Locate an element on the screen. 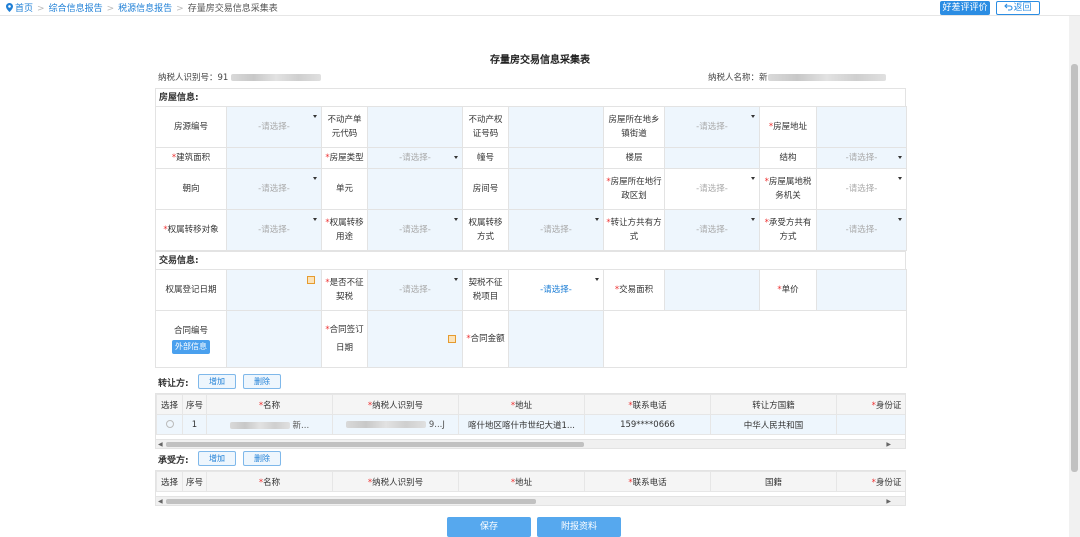  row-phone: 159****0666 is located at coordinates (647, 424).